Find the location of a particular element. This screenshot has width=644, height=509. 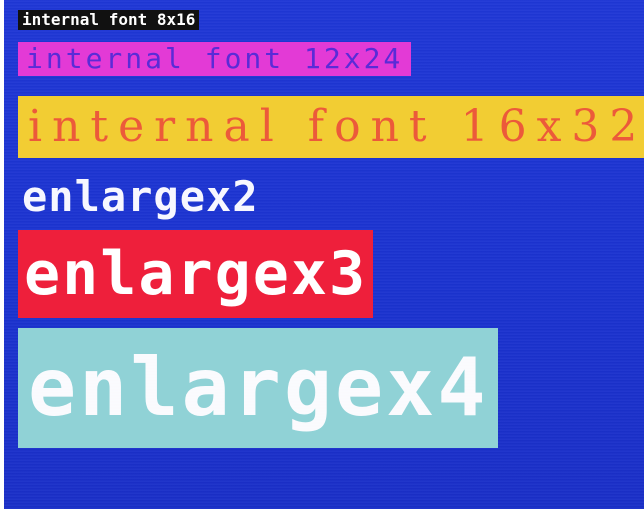

line-internal-font-16x32: internal font 16x32 is located at coordinates (331, 127).